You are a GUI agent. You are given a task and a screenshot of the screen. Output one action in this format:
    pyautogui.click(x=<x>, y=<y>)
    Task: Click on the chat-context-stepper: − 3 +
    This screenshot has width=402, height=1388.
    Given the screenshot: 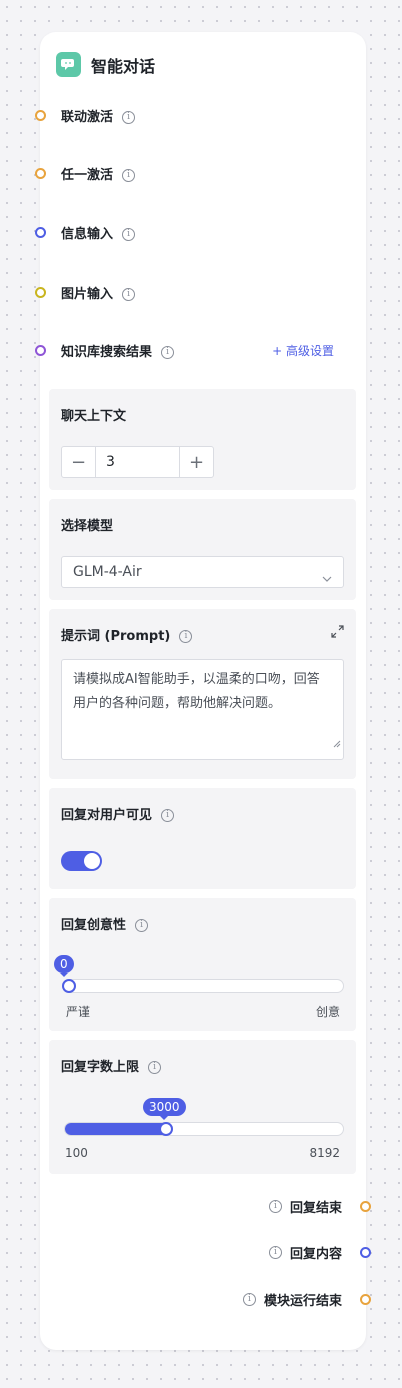 What is the action you would take?
    pyautogui.click(x=137, y=462)
    